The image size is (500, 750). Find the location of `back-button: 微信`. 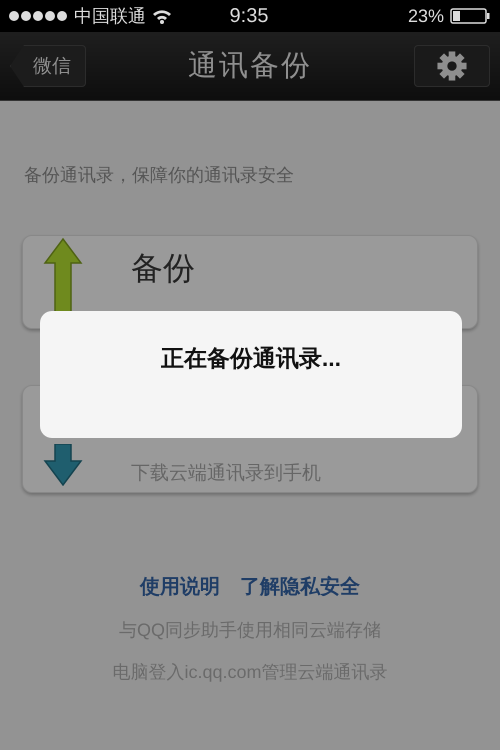

back-button: 微信 is located at coordinates (48, 66).